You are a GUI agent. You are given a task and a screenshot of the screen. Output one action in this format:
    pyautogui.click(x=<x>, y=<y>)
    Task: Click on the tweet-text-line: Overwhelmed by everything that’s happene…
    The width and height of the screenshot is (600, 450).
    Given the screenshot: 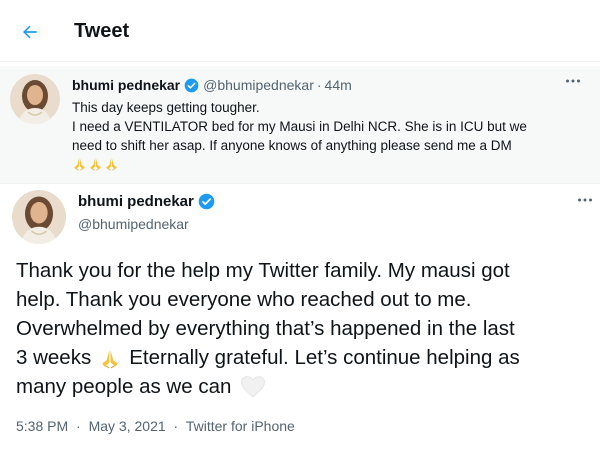 What is the action you would take?
    pyautogui.click(x=265, y=328)
    